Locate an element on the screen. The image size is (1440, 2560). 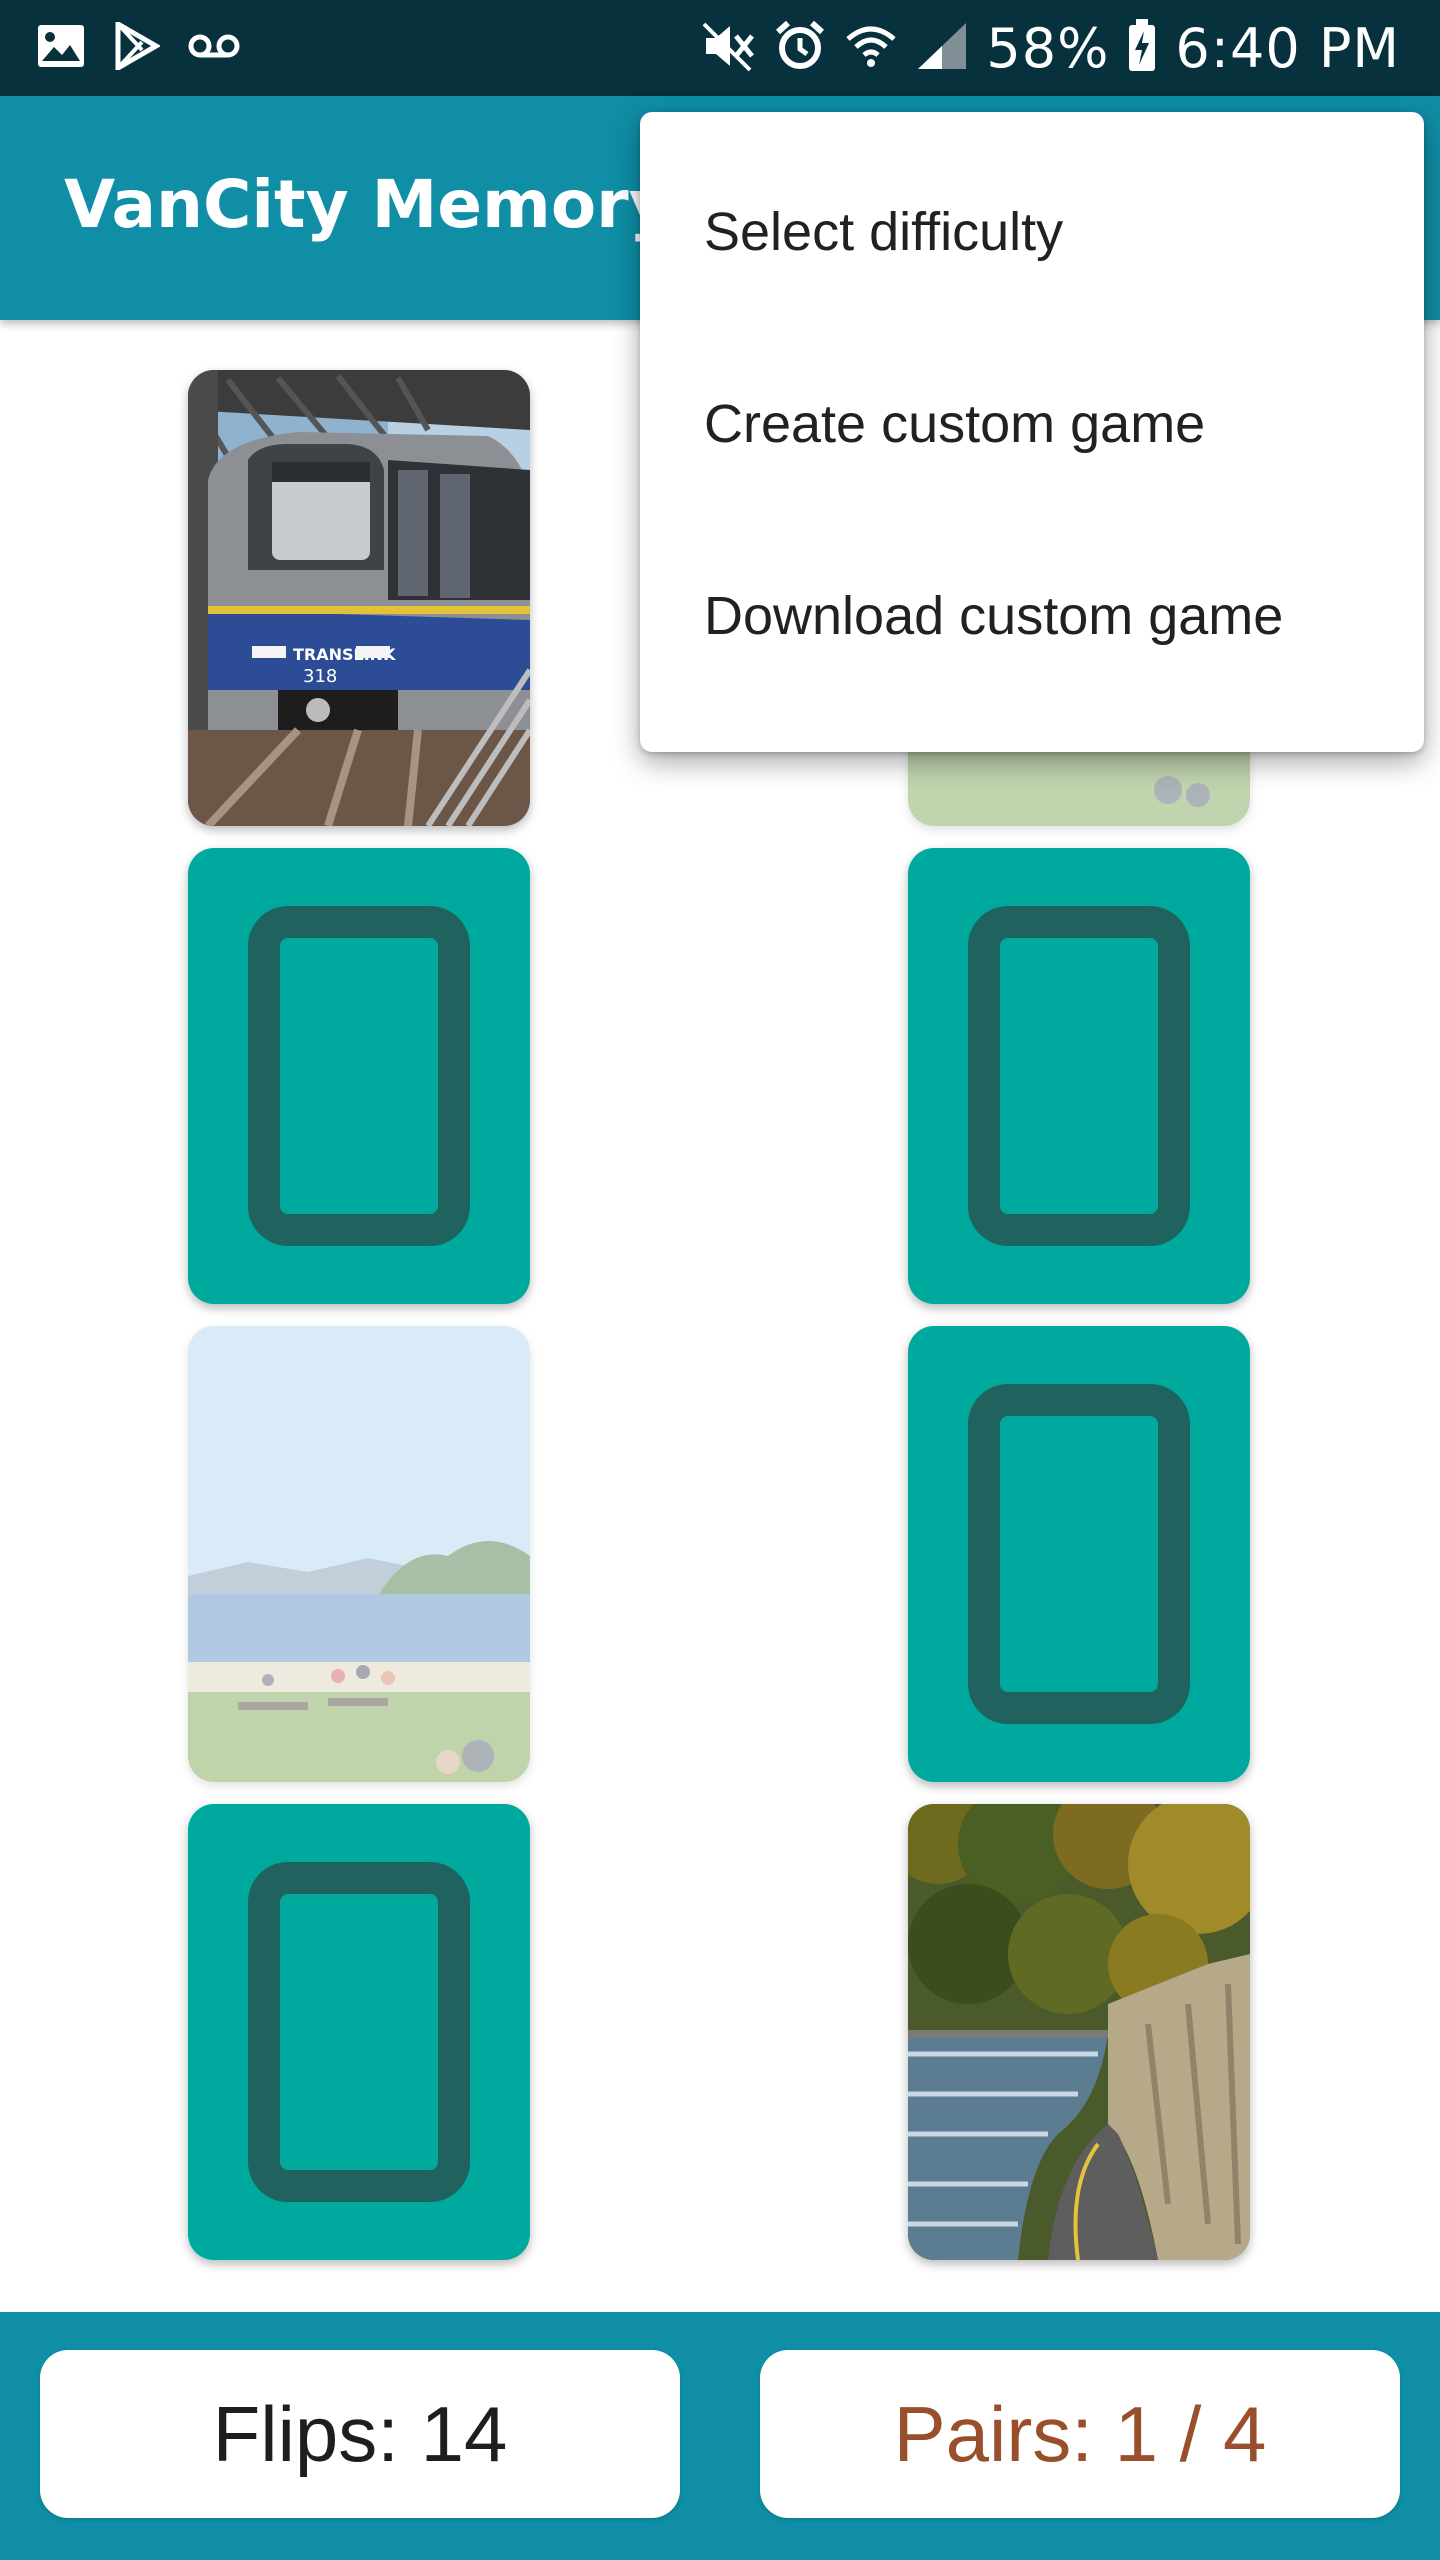
battery-charging-icon is located at coordinates (1142, 48).